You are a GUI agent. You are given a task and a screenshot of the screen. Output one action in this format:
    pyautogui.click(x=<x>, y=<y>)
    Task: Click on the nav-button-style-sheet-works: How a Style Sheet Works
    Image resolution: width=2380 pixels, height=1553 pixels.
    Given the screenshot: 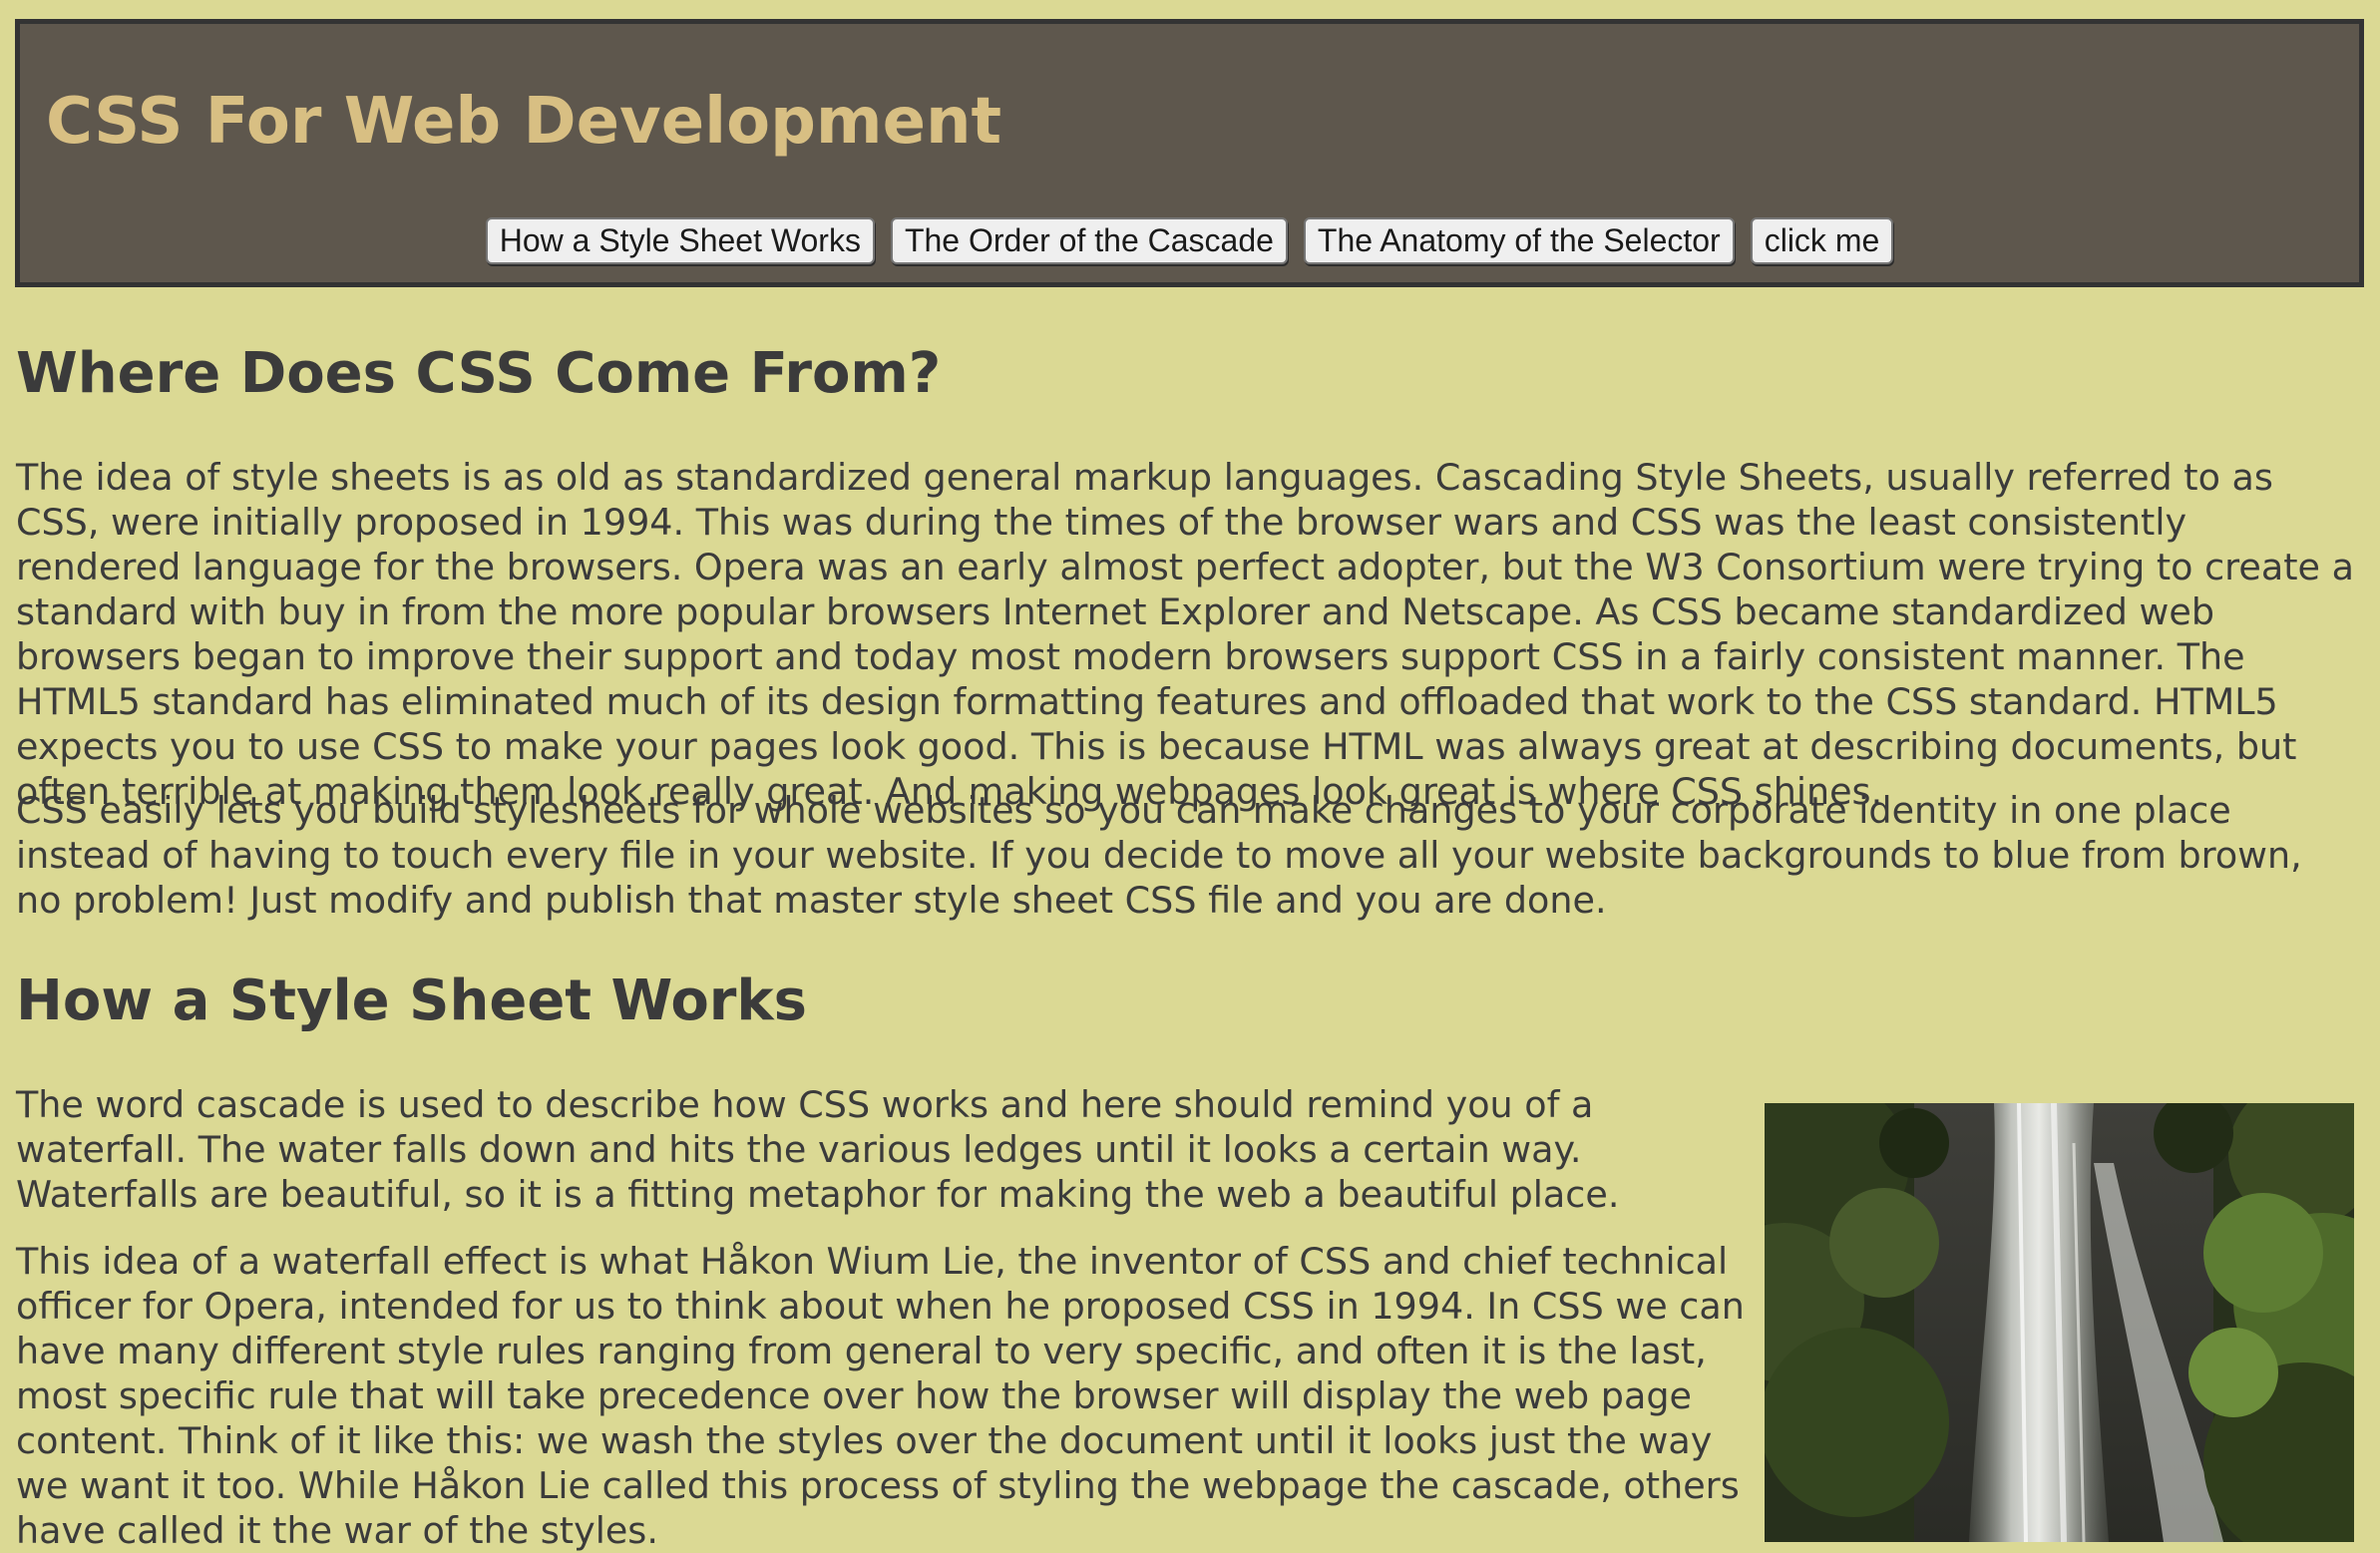 What is the action you would take?
    pyautogui.click(x=680, y=241)
    